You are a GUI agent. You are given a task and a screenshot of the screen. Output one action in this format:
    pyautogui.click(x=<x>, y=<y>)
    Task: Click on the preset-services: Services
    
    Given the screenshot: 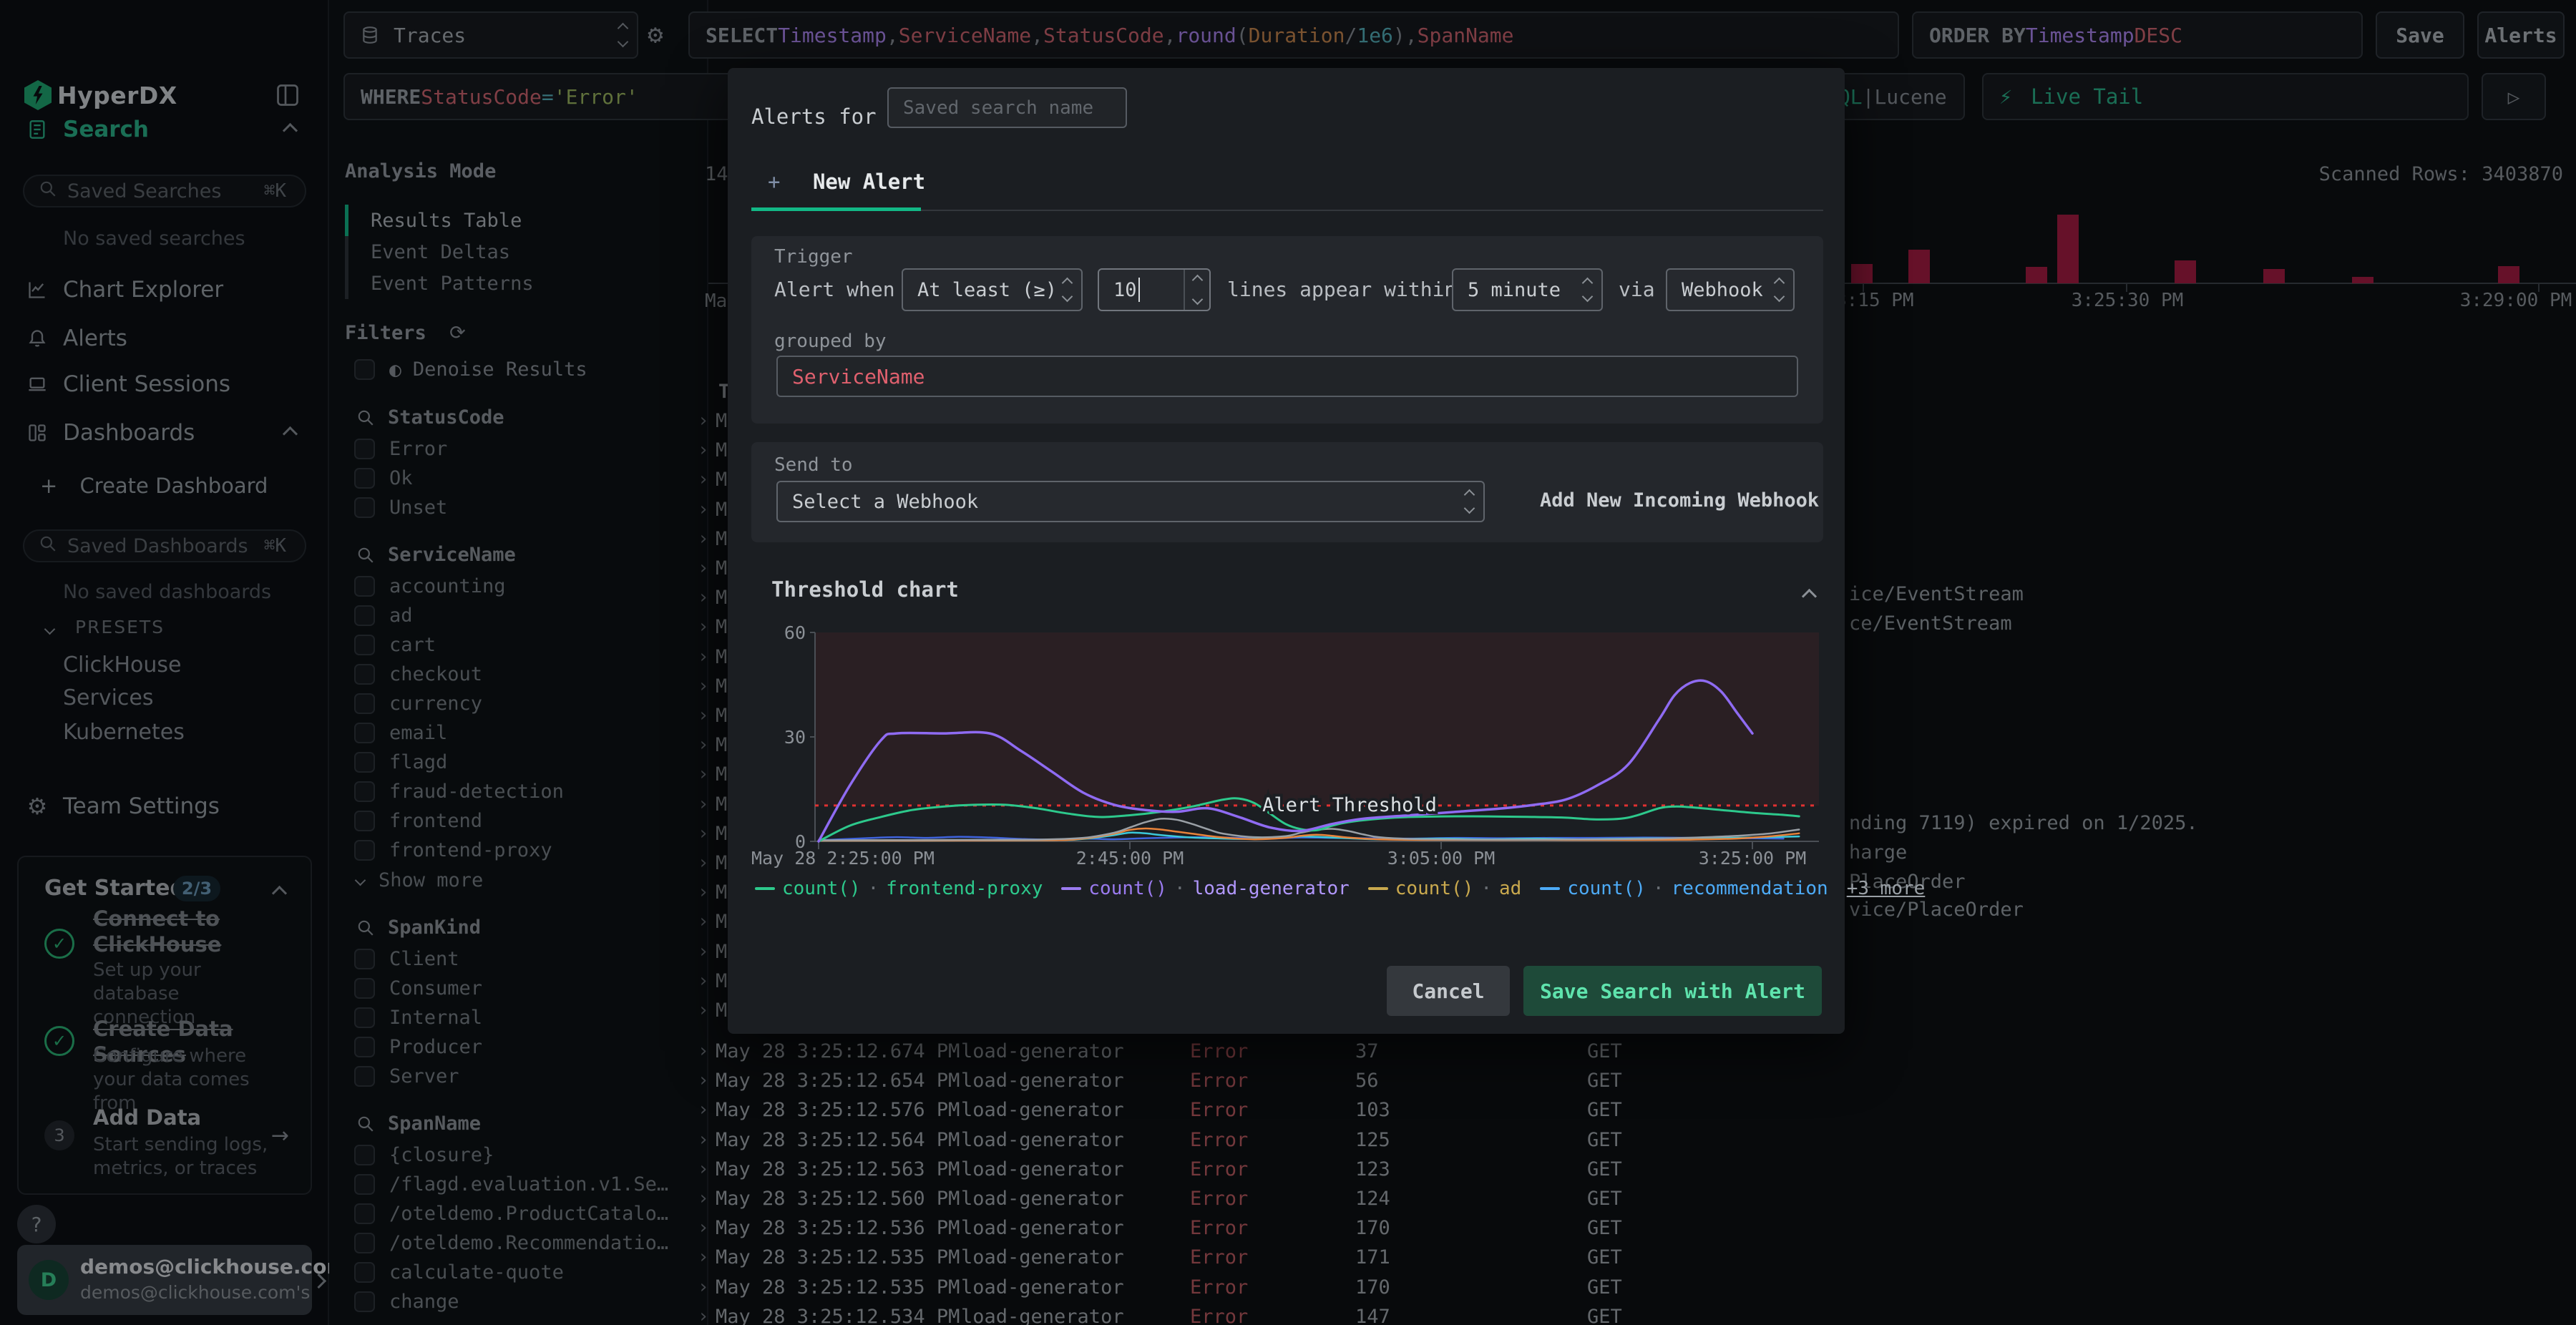 What is the action you would take?
    pyautogui.click(x=108, y=697)
    